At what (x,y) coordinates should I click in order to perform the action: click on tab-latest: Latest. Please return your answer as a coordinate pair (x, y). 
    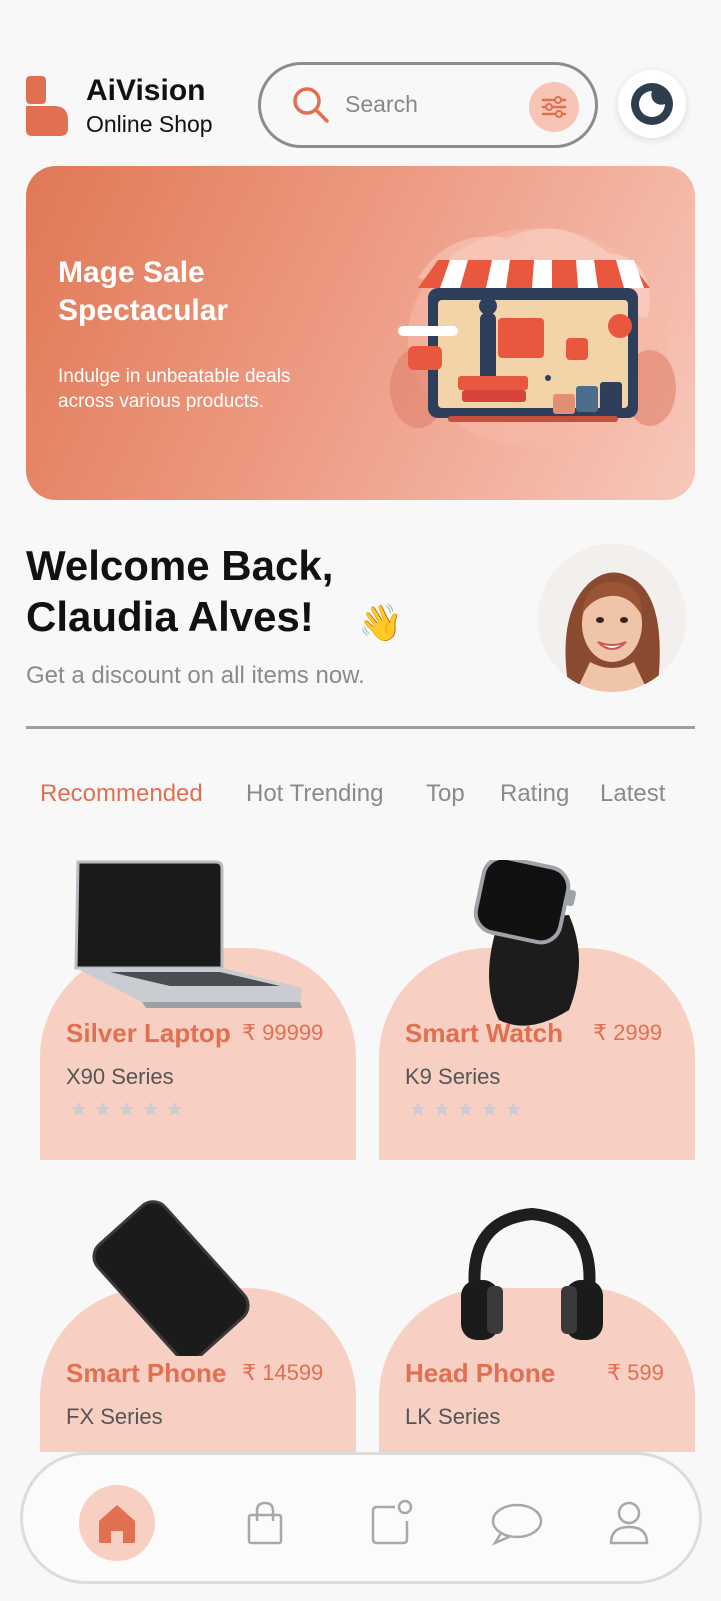
    Looking at the image, I should click on (632, 794).